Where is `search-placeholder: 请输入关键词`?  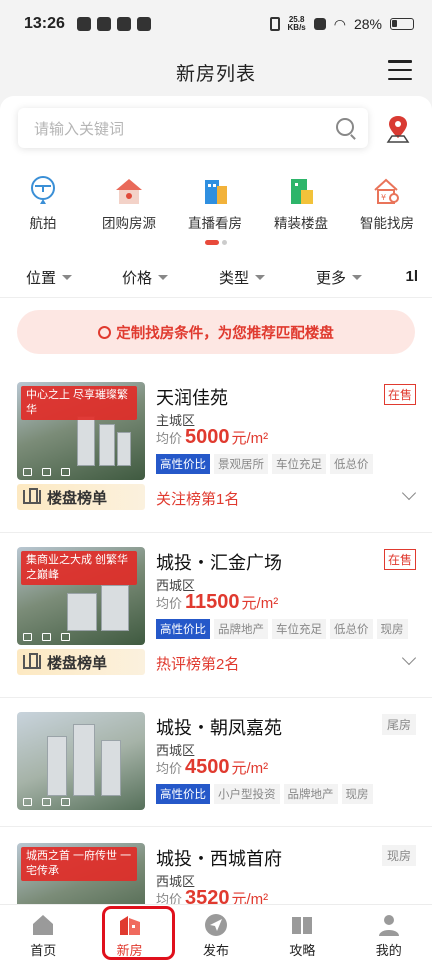
search-placeholder: 请输入关键词 is located at coordinates (79, 129).